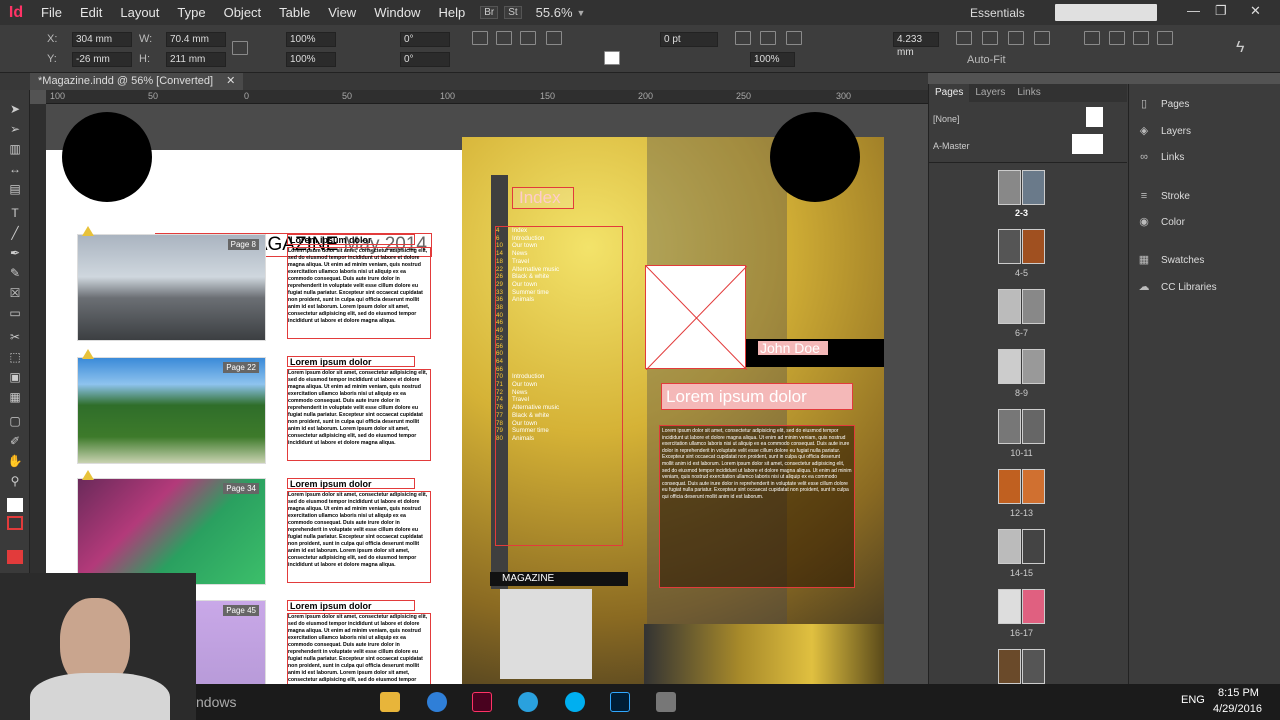 This screenshot has height=720, width=1280. Describe the element at coordinates (1163, 104) in the screenshot. I see `panel-pages: ▯ Pages` at that location.